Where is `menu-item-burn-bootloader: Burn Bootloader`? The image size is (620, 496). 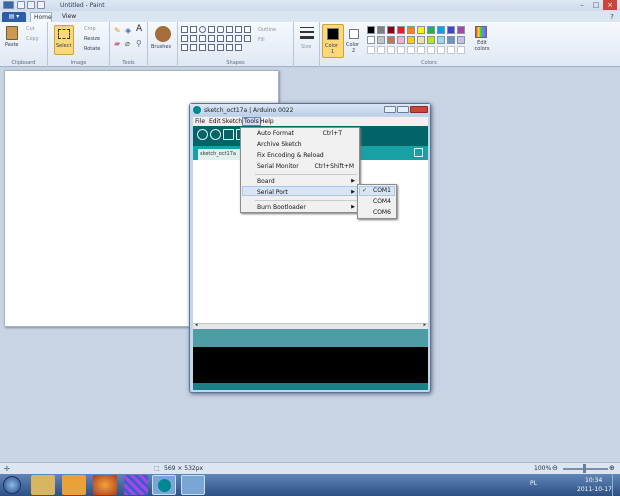
menu-item-burn-bootloader: Burn Bootloader is located at coordinates (281, 207).